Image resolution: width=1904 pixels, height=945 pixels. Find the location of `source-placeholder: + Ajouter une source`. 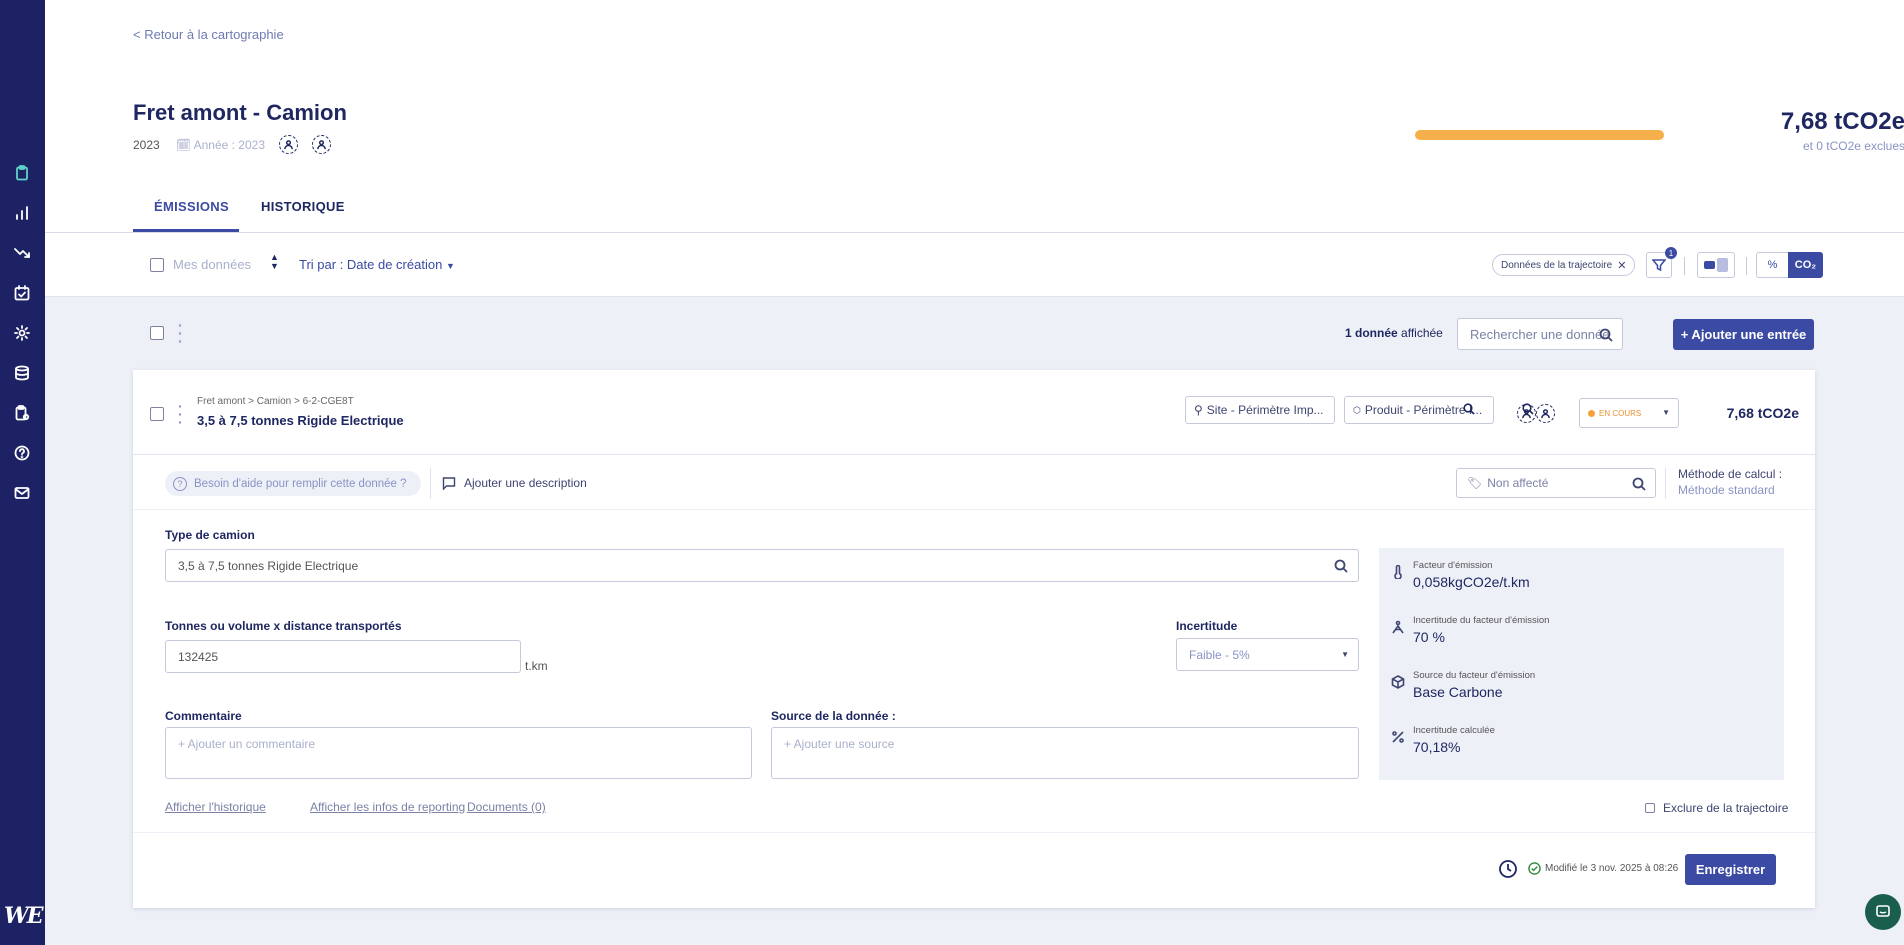

source-placeholder: + Ajouter une source is located at coordinates (839, 744).